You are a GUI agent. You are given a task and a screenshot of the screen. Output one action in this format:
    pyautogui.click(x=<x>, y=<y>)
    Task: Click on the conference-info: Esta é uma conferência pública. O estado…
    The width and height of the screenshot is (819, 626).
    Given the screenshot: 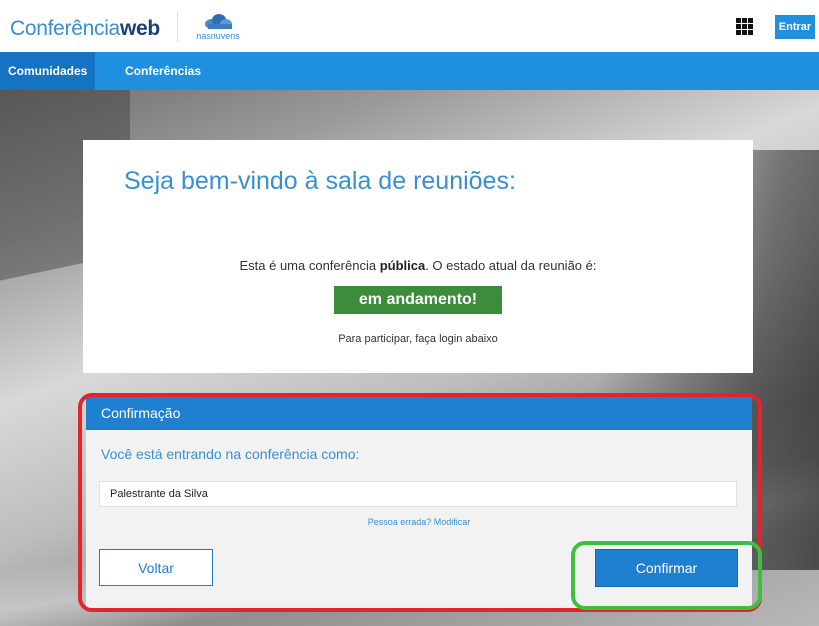 What is the action you would take?
    pyautogui.click(x=418, y=265)
    